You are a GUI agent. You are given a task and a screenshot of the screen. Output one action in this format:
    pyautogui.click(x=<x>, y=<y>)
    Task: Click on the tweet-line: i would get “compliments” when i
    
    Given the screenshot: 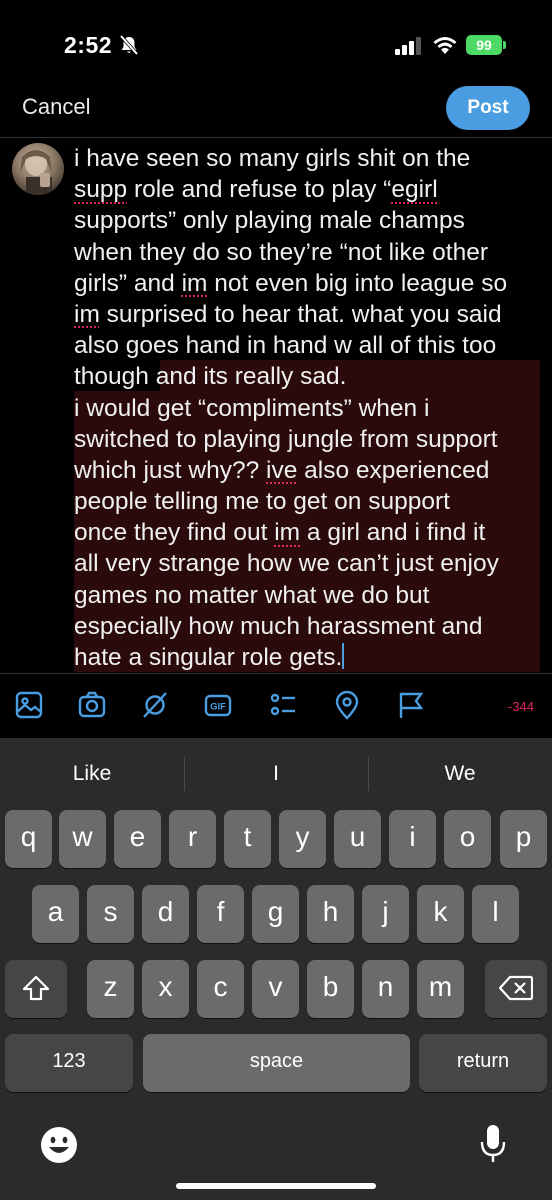 What is the action you would take?
    pyautogui.click(x=252, y=408)
    